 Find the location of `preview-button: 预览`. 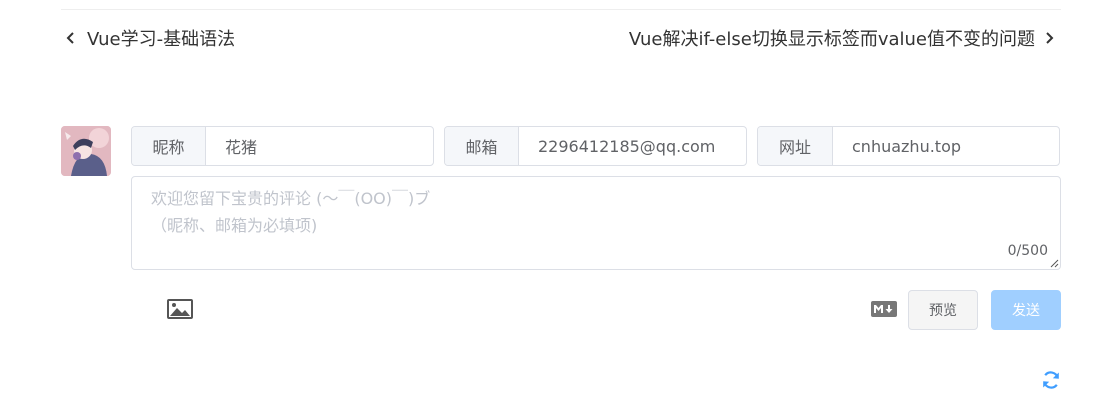

preview-button: 预览 is located at coordinates (943, 310).